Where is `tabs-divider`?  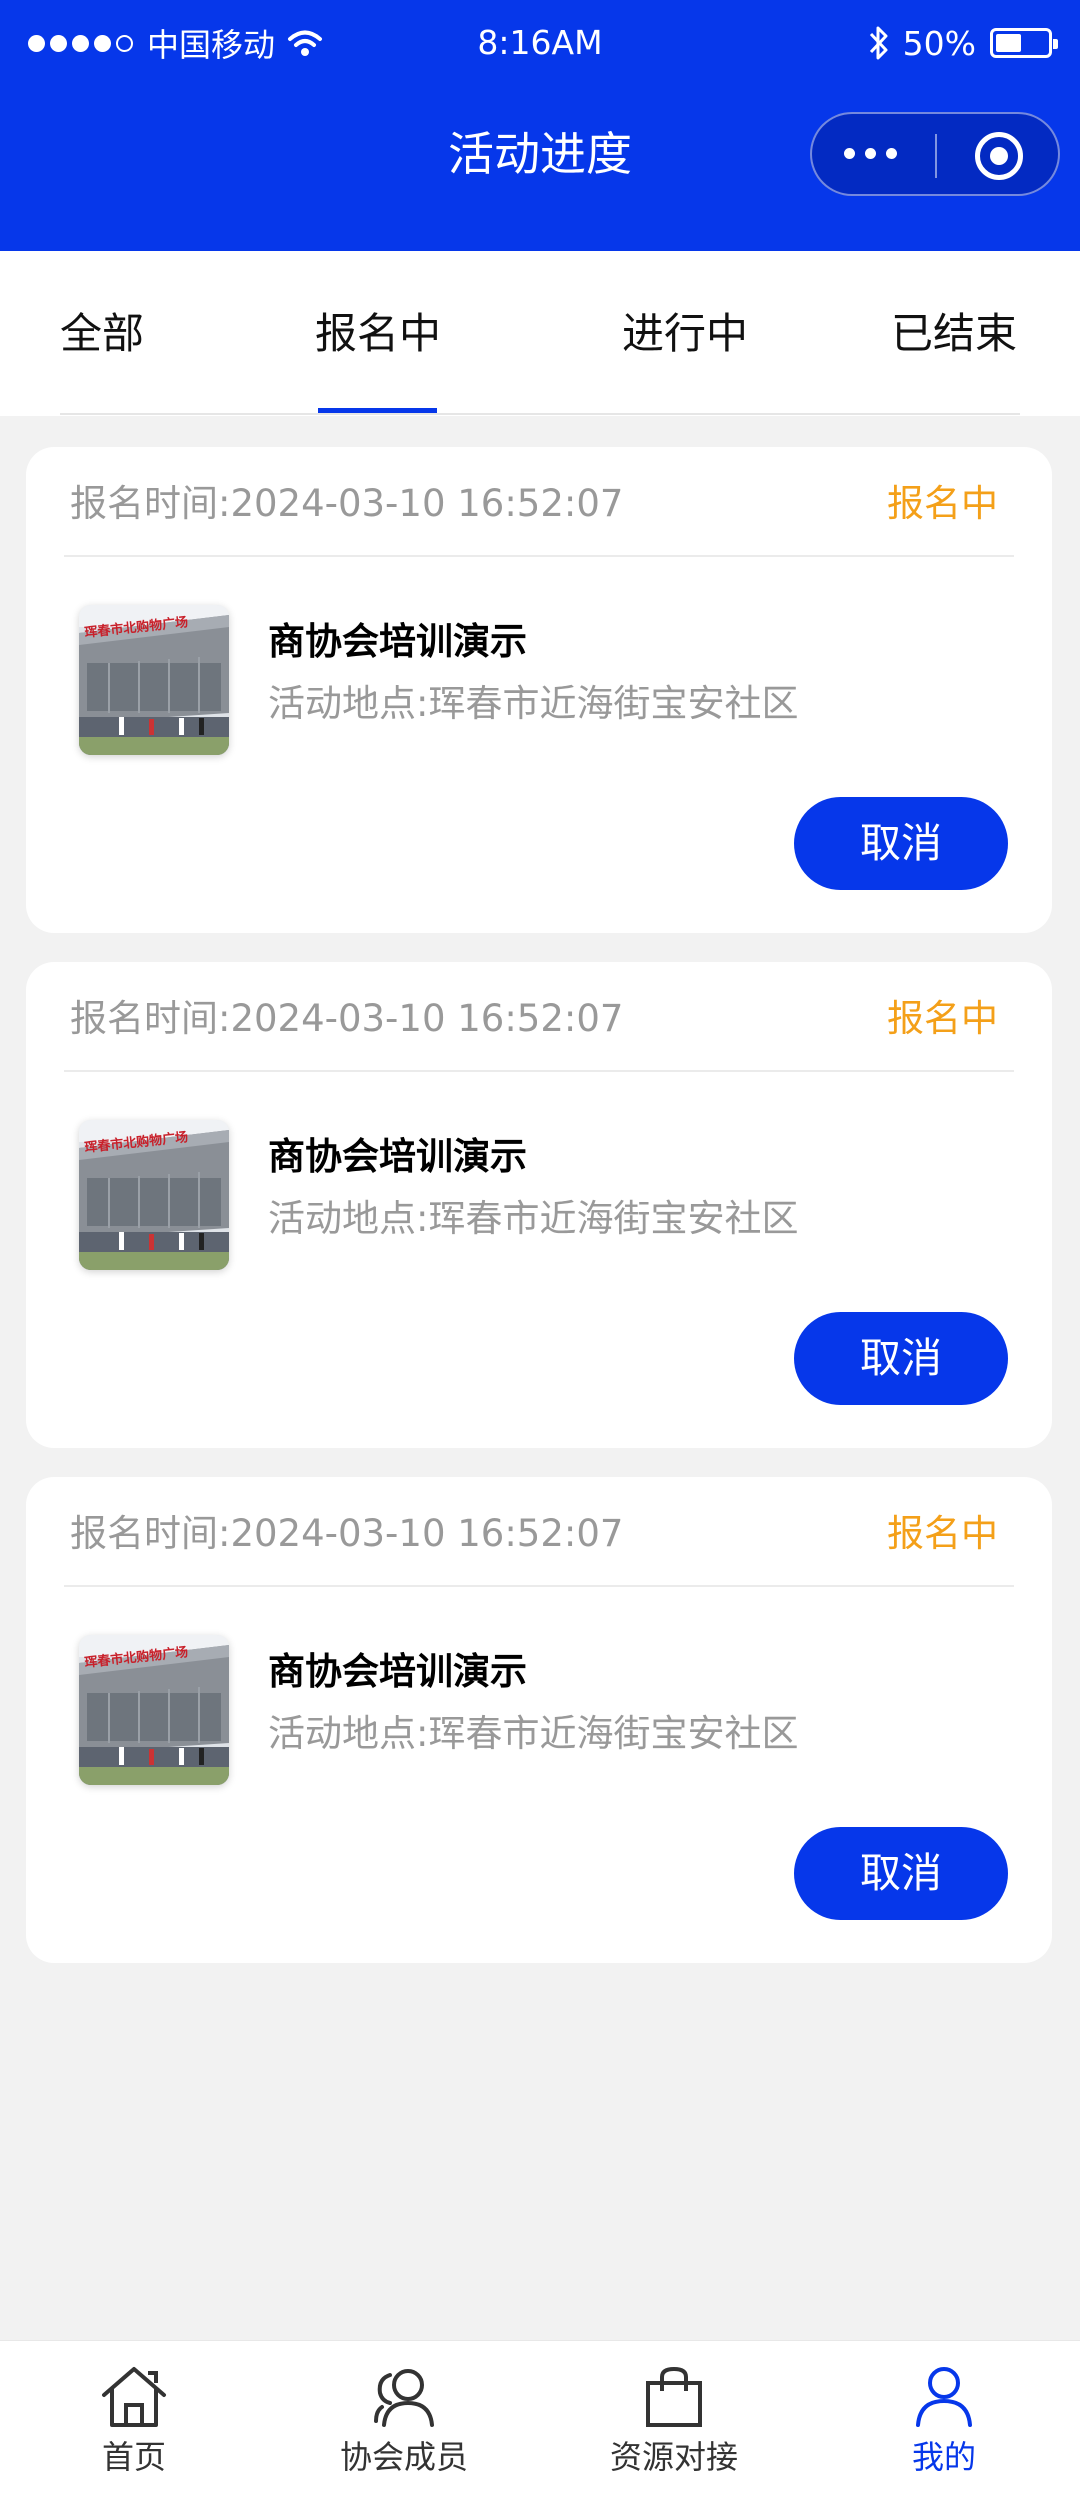
tabs-divider is located at coordinates (540, 414).